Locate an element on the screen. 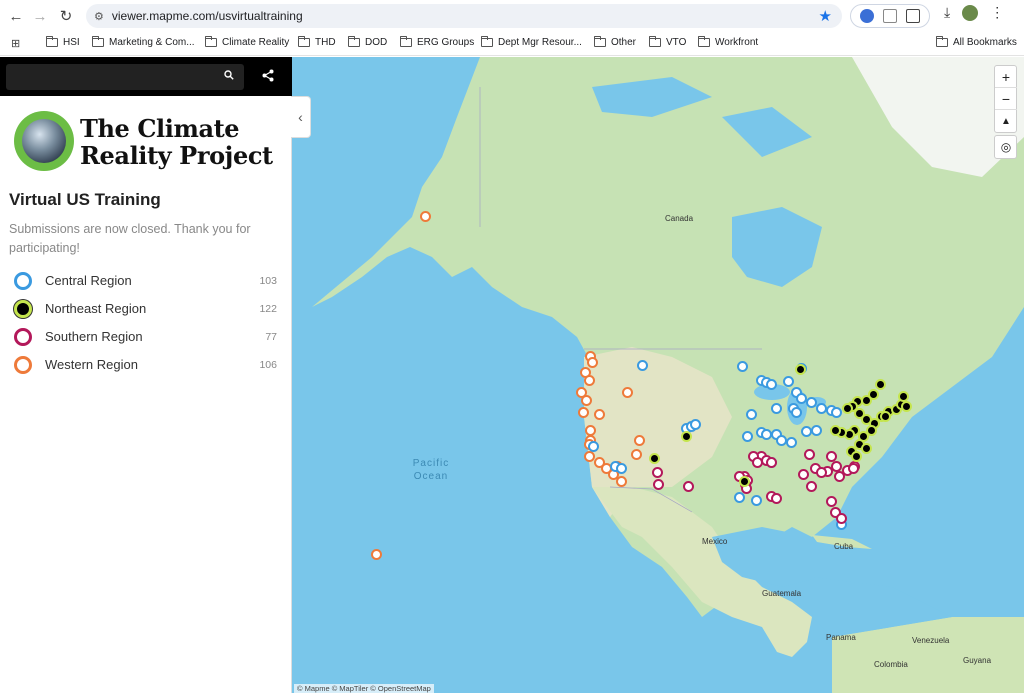 The width and height of the screenshot is (1024, 693). climate-reality-logo: The Climate Reality Project is located at coordinates (145, 143).